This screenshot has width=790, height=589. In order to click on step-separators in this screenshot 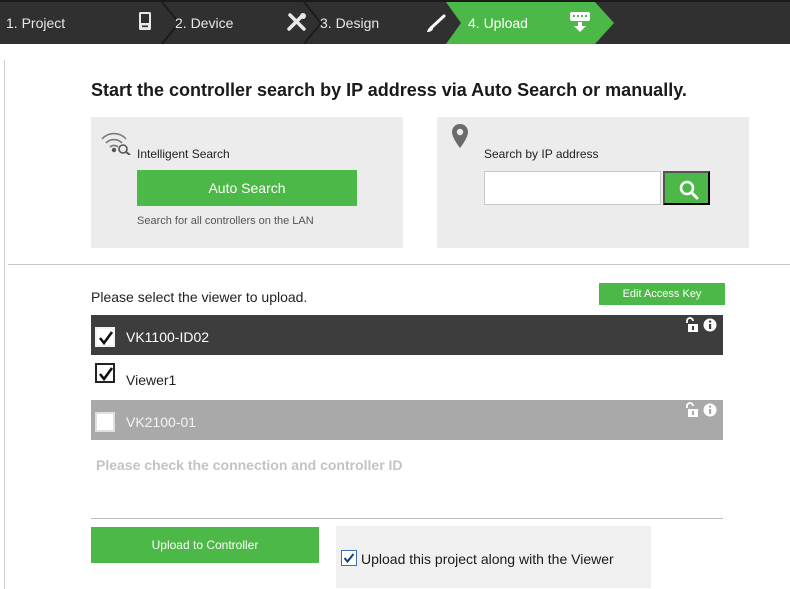, I will do `click(242, 23)`.